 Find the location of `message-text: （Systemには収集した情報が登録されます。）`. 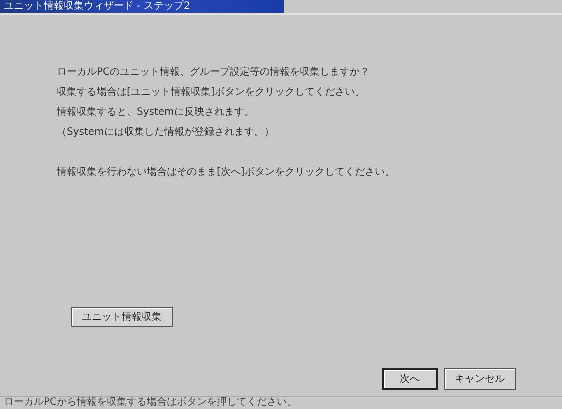

message-text: （Systemには収集した情報が登録されます。） is located at coordinates (166, 133).